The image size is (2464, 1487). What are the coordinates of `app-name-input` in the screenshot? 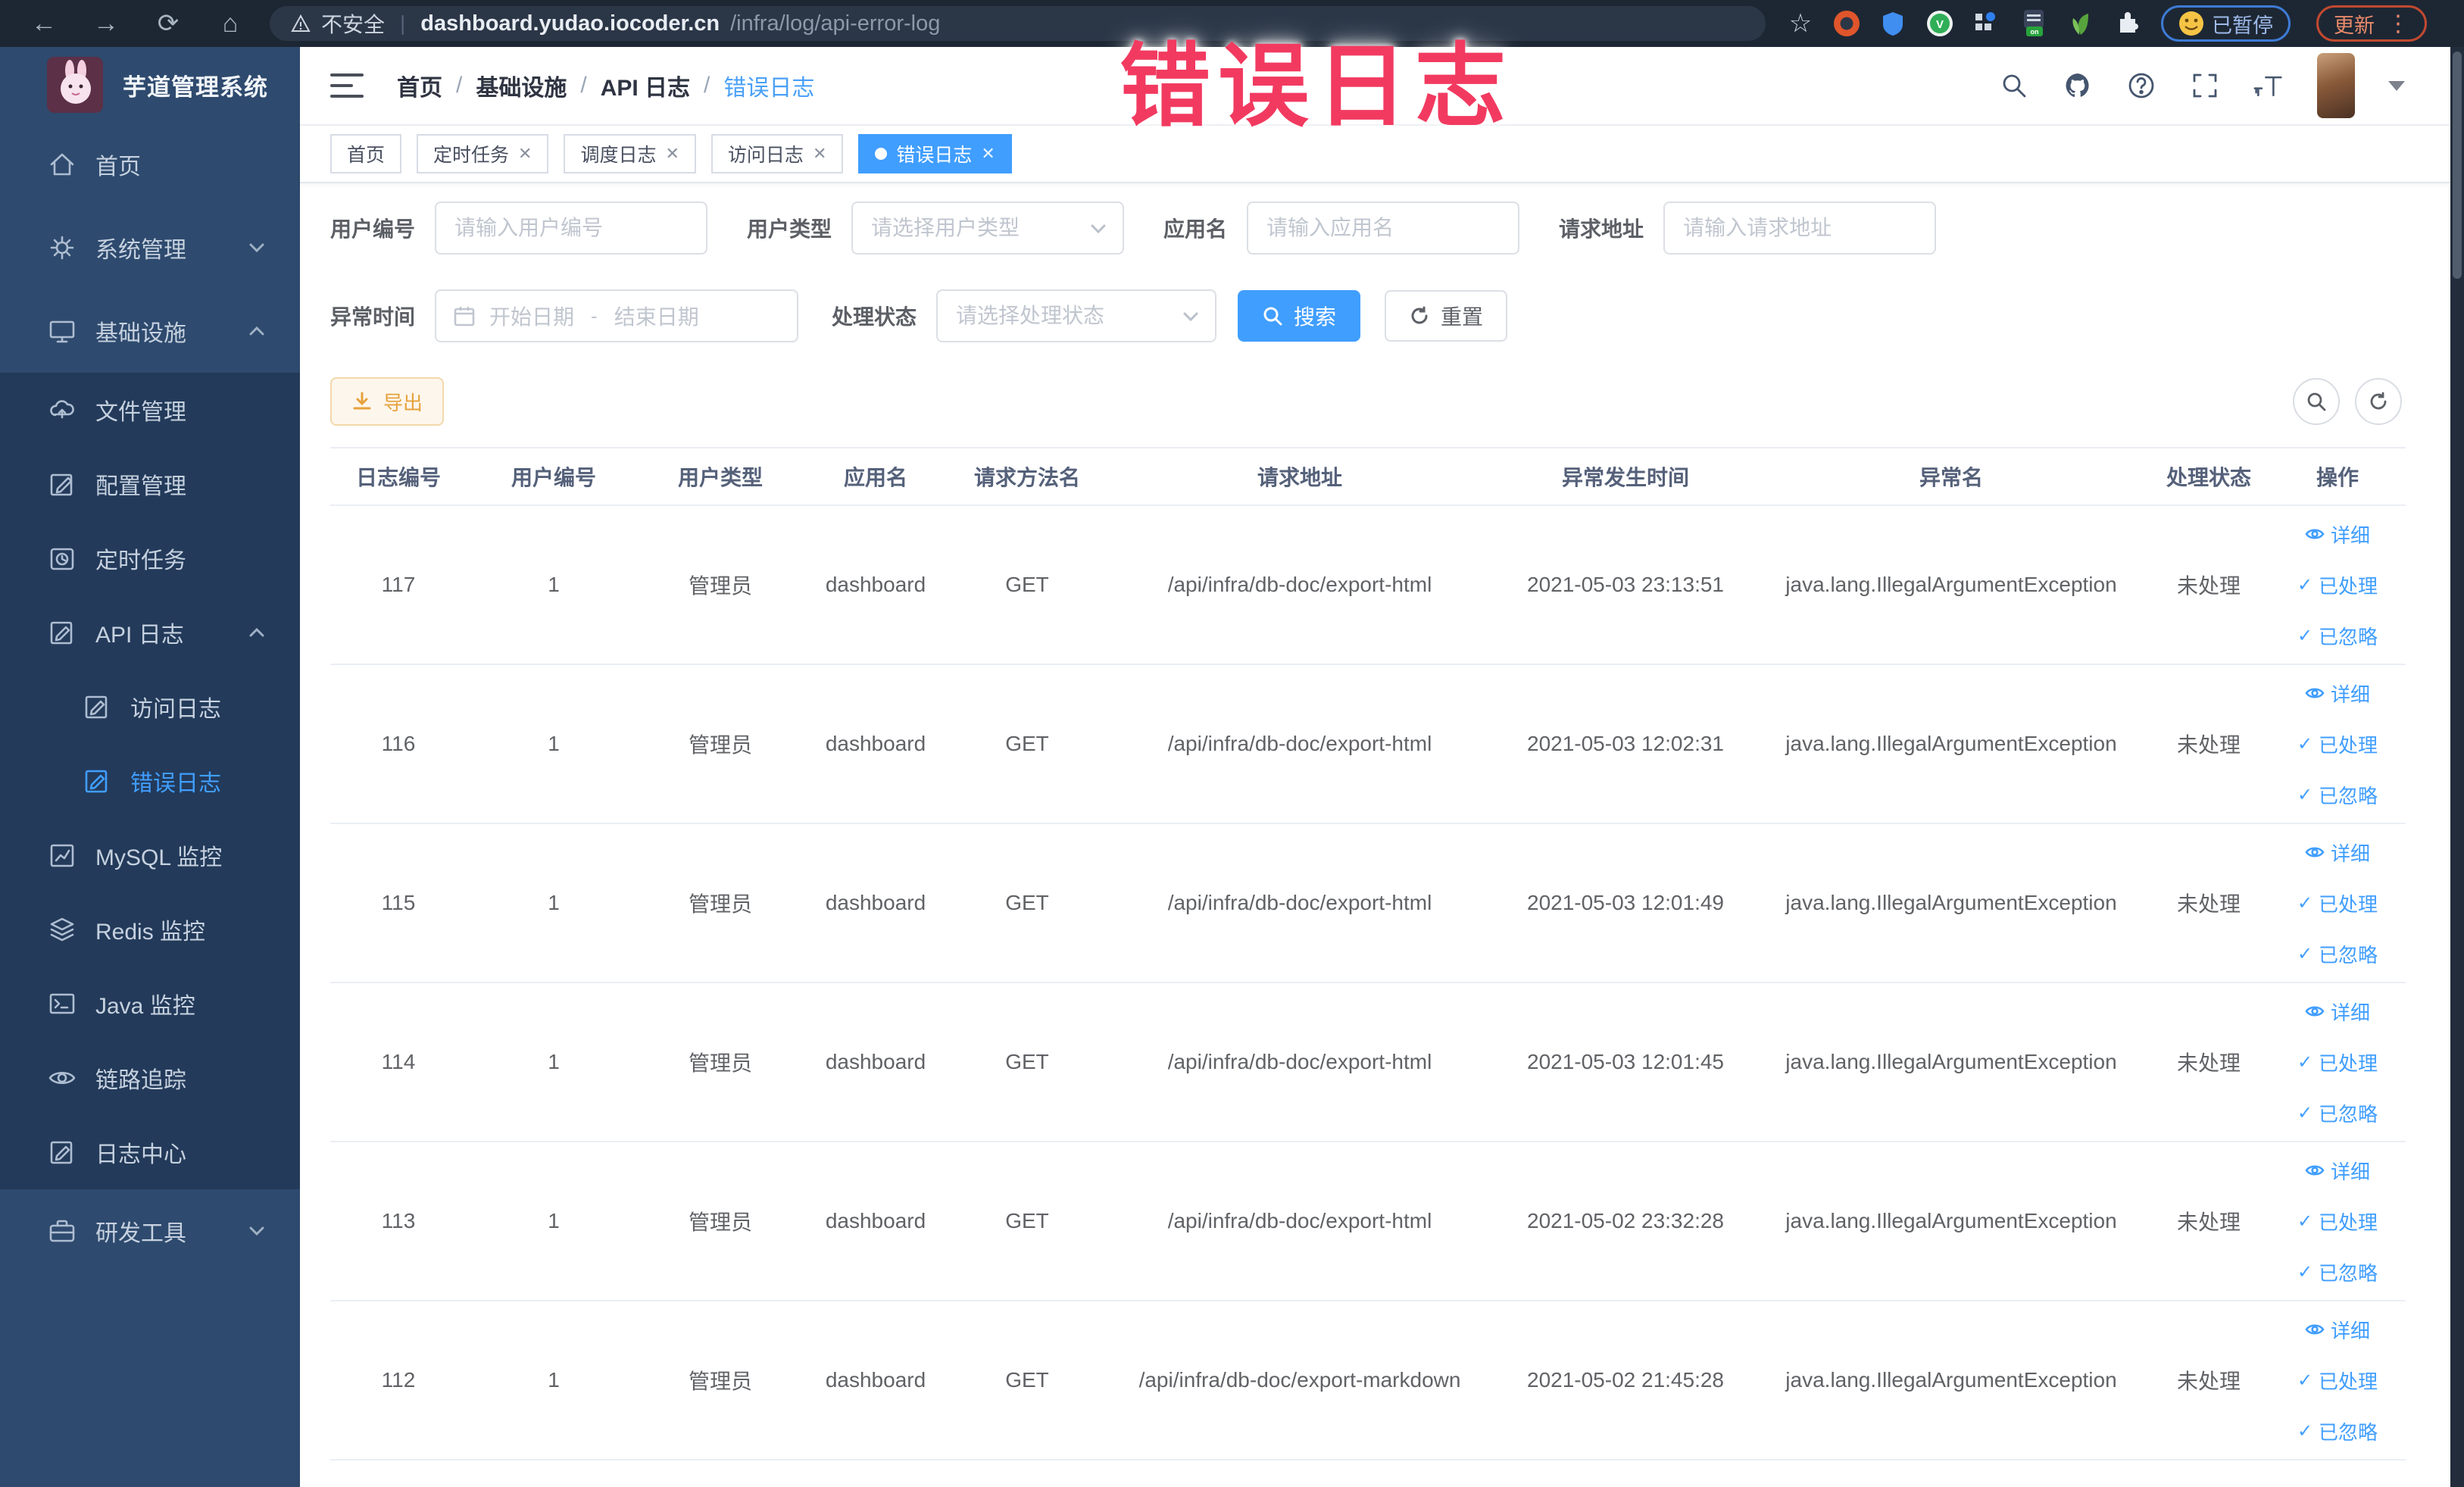 It's located at (1383, 228).